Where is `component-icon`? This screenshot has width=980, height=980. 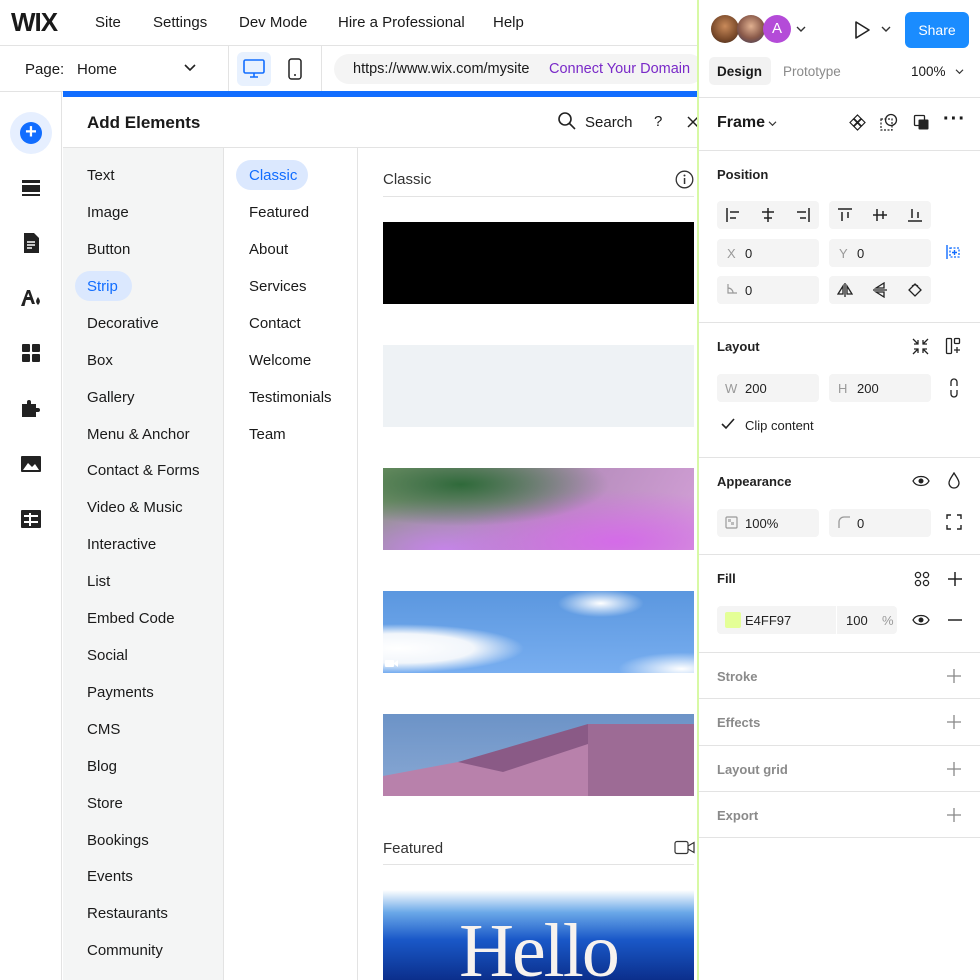
component-icon is located at coordinates (857, 122).